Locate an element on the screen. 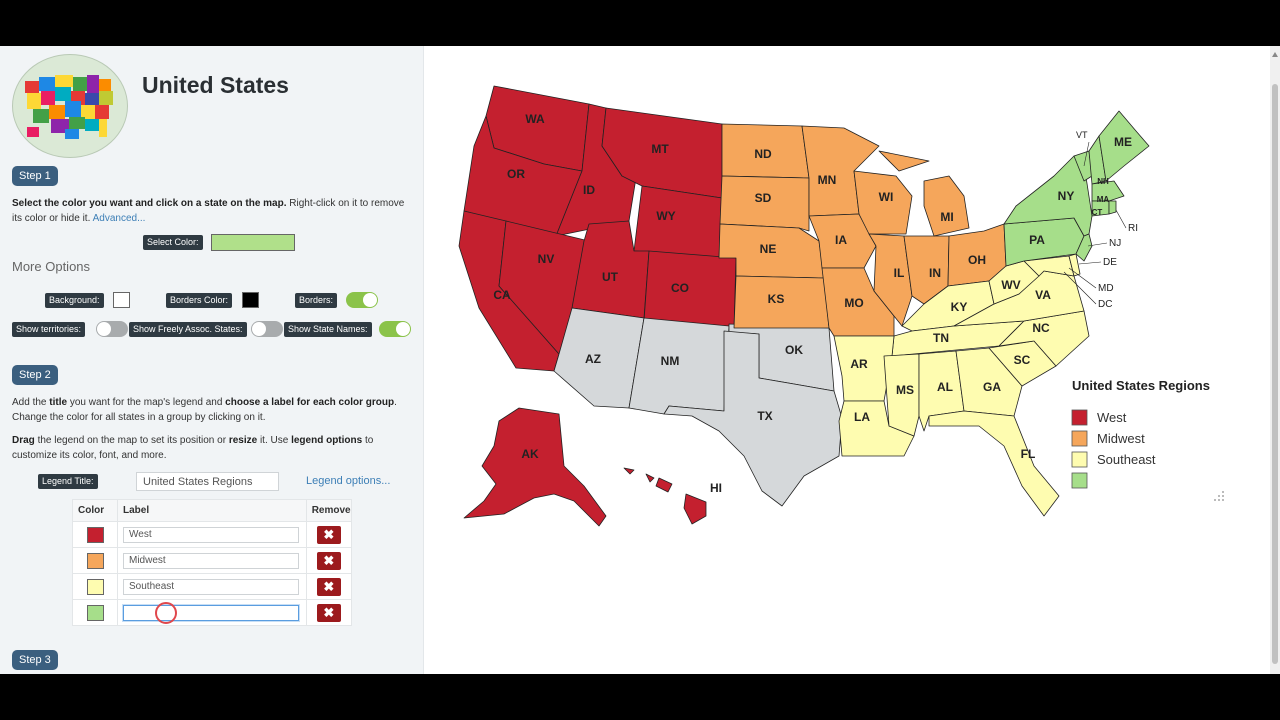 Image resolution: width=1280 pixels, height=720 pixels. page-scrollbar is located at coordinates (1275, 360).